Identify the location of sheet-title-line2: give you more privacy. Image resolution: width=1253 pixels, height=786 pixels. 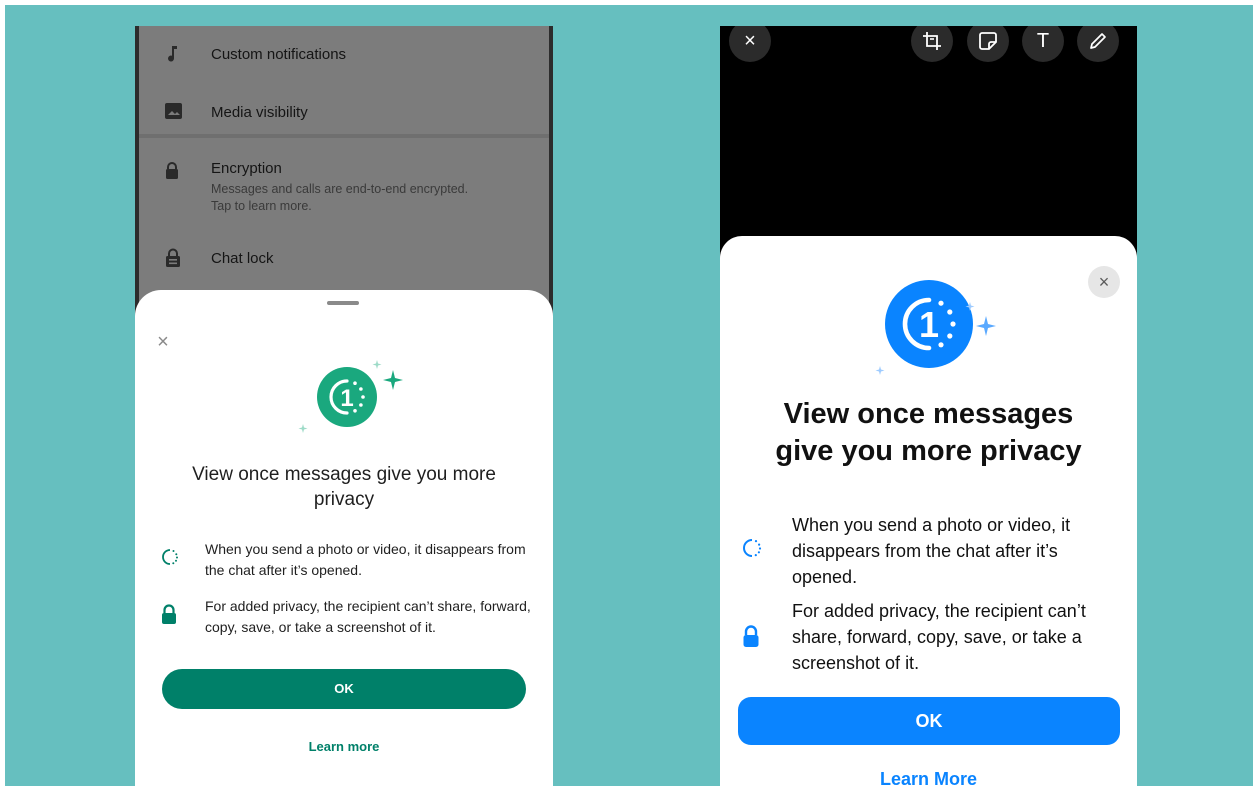
(928, 451).